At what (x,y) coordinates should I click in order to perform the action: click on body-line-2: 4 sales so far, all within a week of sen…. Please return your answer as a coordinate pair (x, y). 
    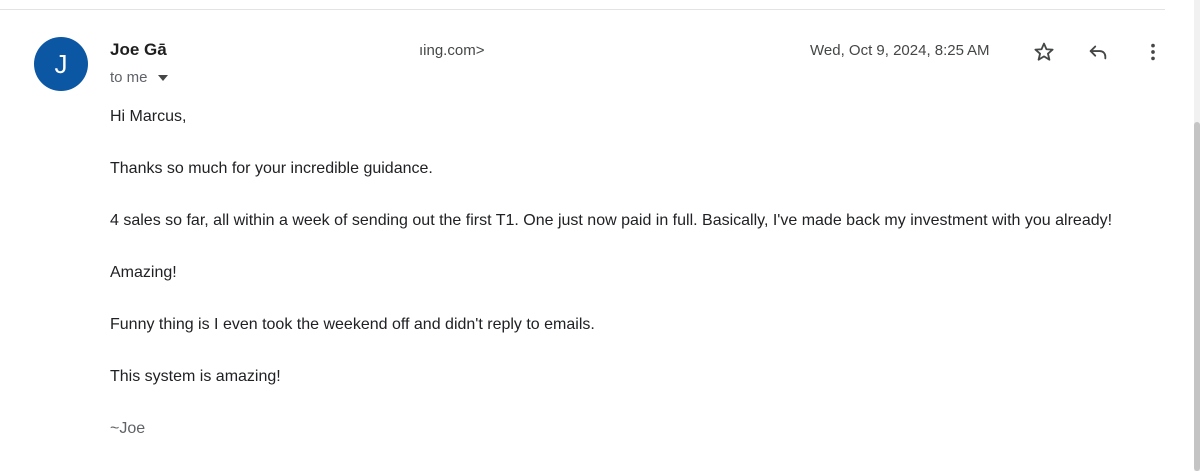
    Looking at the image, I should click on (611, 220).